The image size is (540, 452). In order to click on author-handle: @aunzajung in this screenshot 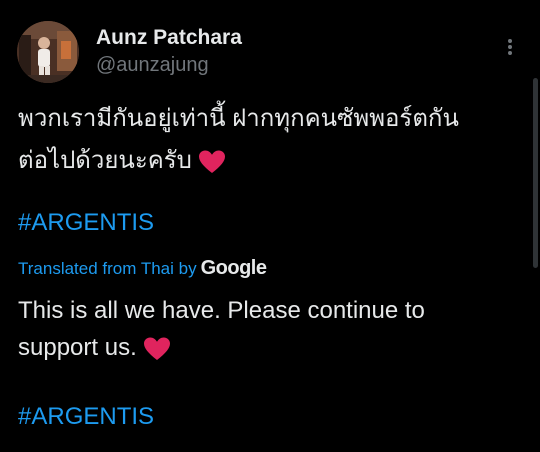, I will do `click(152, 65)`.